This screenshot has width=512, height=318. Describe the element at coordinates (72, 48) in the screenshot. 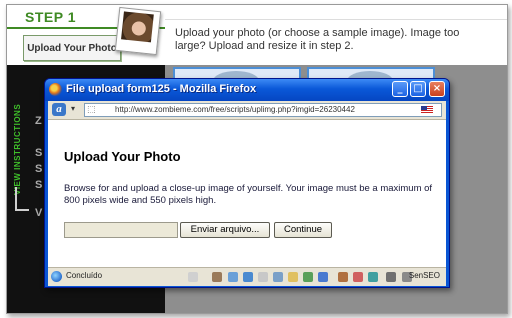

I see `upload-your-photo-button: Upload Your Photo` at that location.